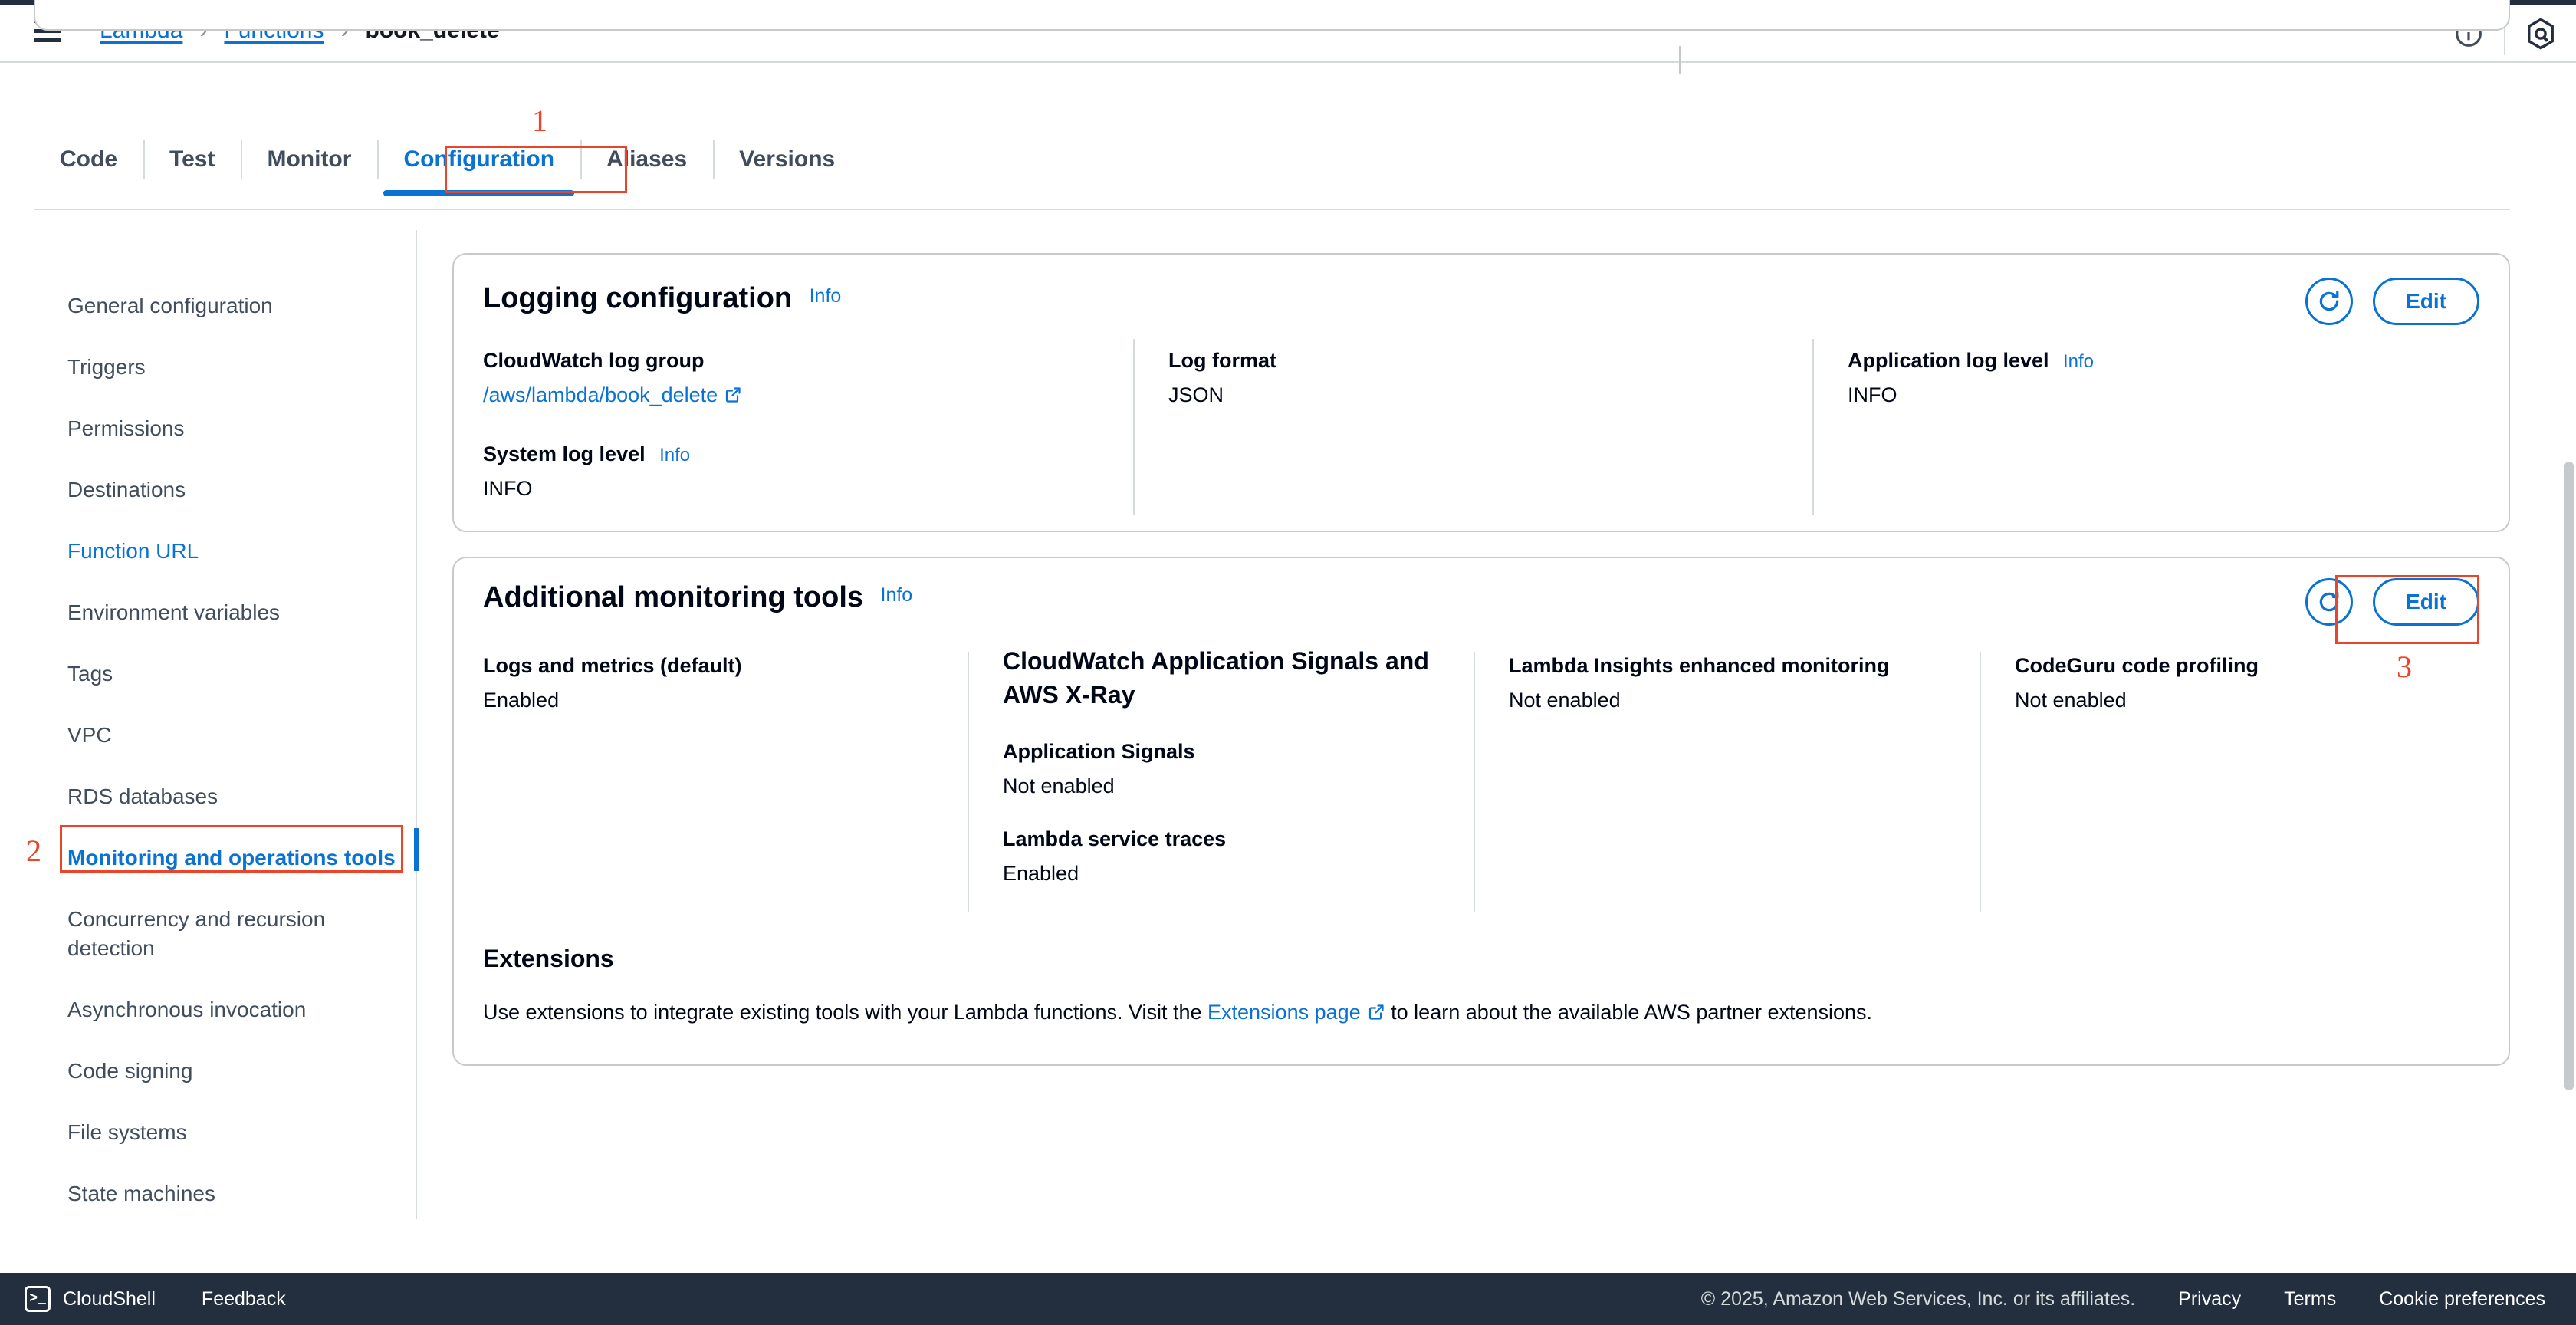 This screenshot has width=2576, height=1325. What do you see at coordinates (2078, 361) in the screenshot?
I see `application-log-level-info-link: Info` at bounding box center [2078, 361].